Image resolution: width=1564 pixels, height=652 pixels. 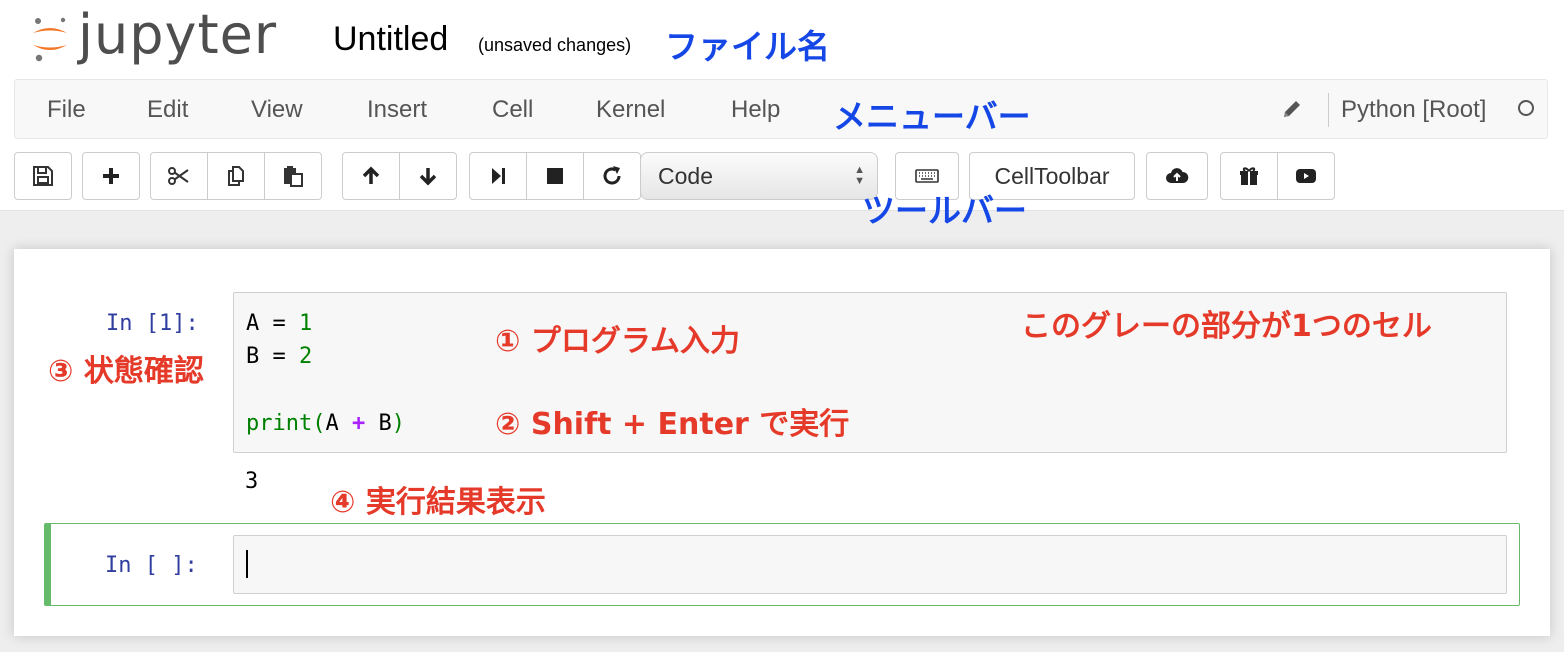 I want to click on run-button, so click(x=498, y=176).